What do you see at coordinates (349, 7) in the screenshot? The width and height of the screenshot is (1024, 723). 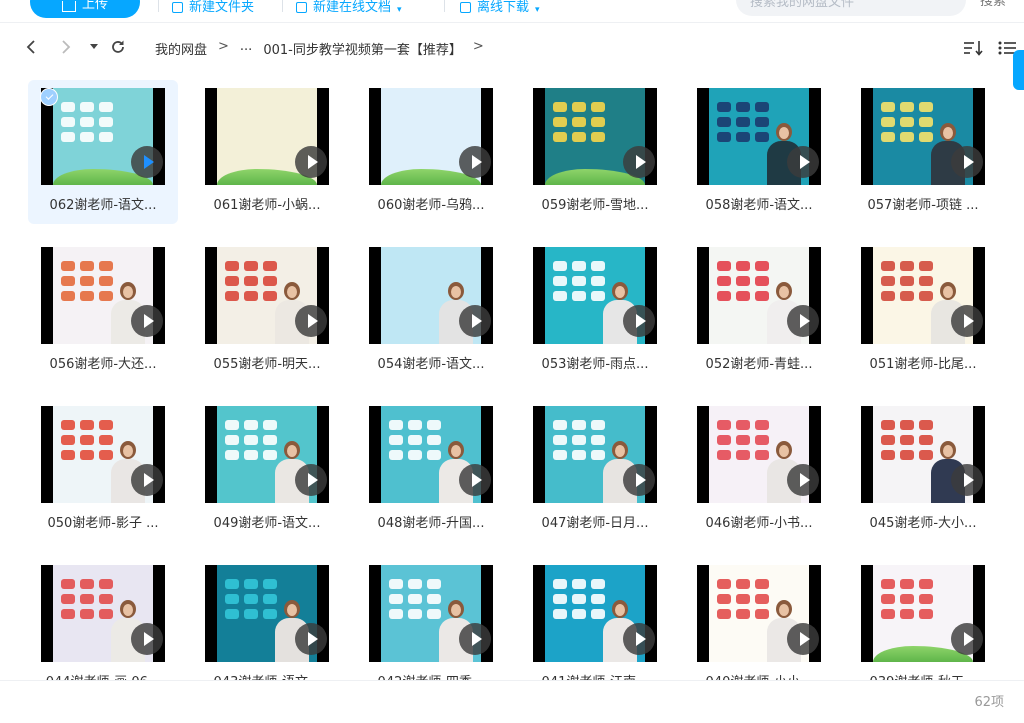 I see `new-online-doc-button: 新建在线文档 ▾` at bounding box center [349, 7].